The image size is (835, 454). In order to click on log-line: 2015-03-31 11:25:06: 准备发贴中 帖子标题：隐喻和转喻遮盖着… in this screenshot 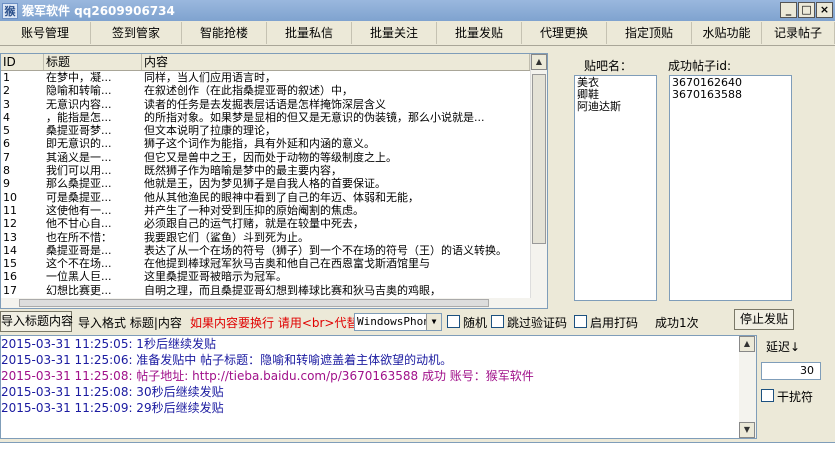, I will do `click(227, 360)`.